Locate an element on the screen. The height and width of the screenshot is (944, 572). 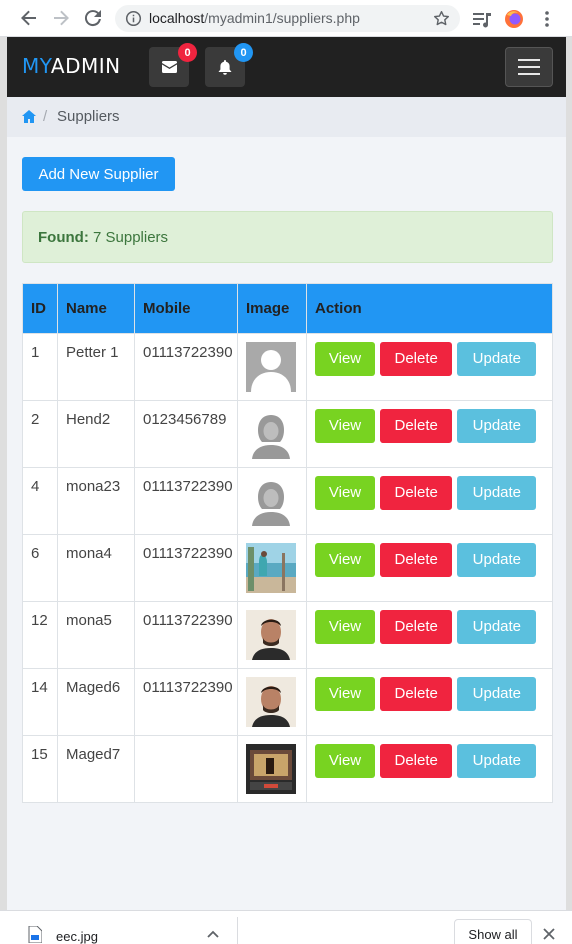
breadcrumb: / Suppliers is located at coordinates (286, 117).